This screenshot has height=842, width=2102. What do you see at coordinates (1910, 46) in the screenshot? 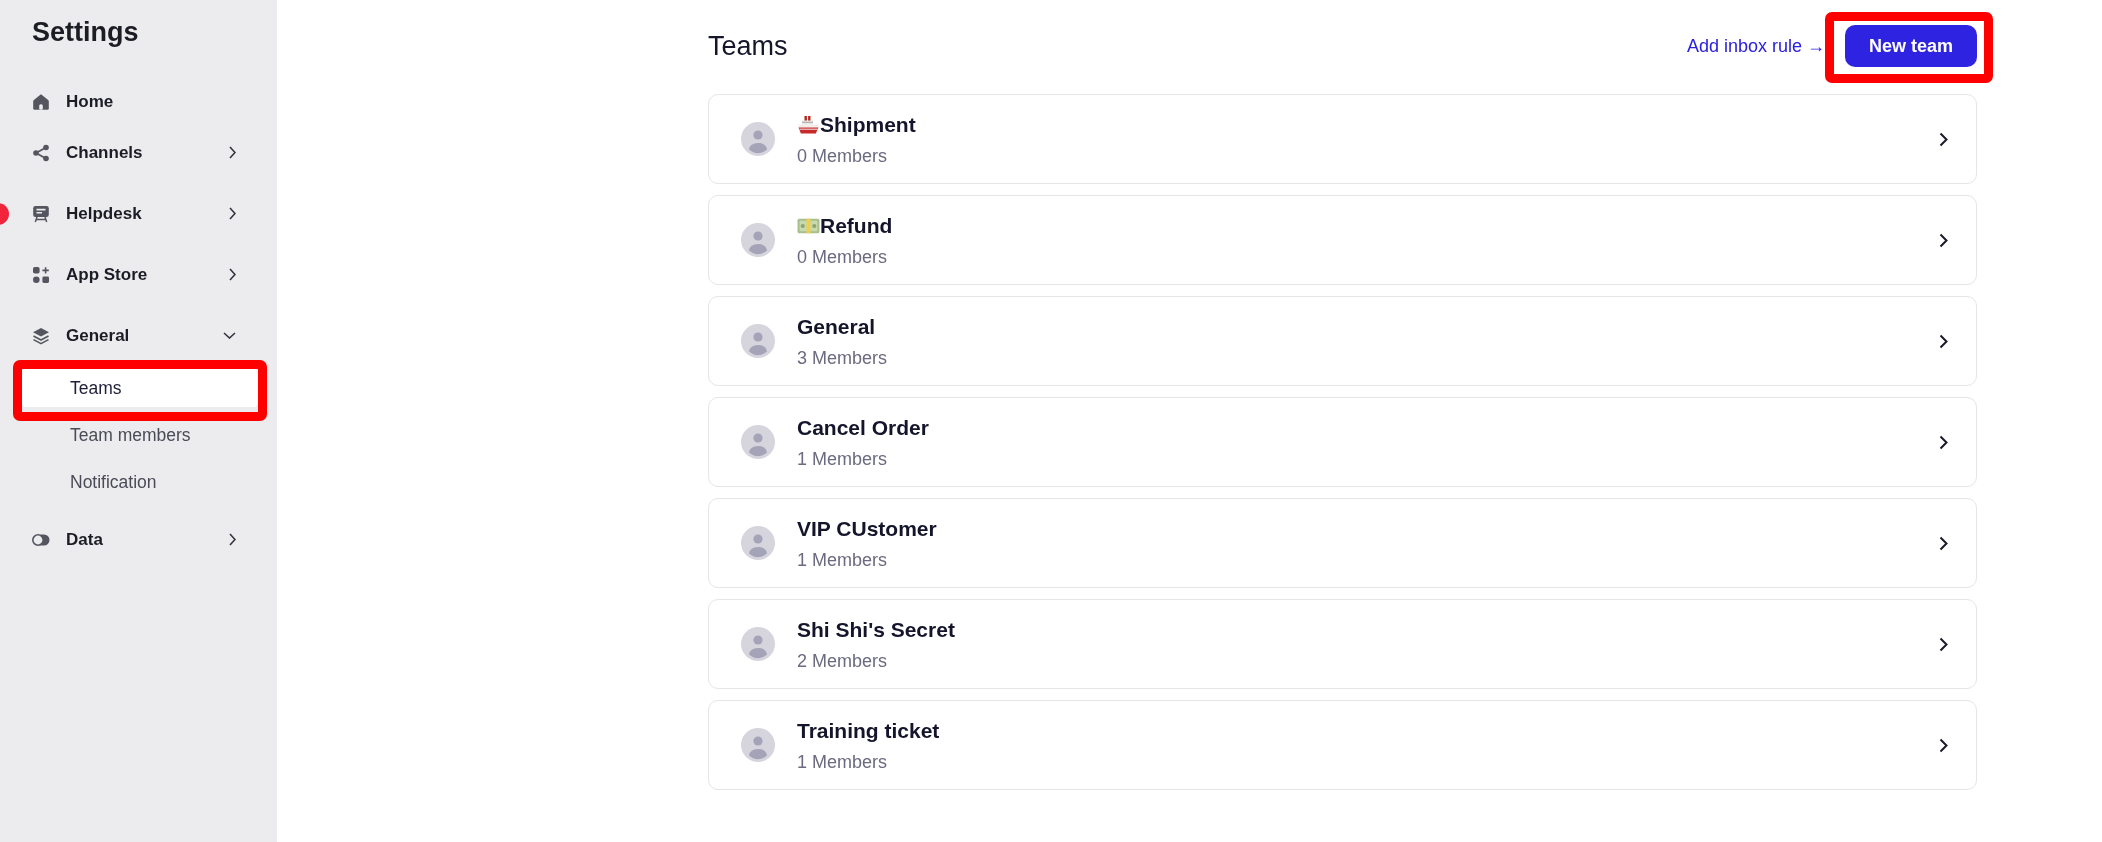
I see `new-team-button: New team` at bounding box center [1910, 46].